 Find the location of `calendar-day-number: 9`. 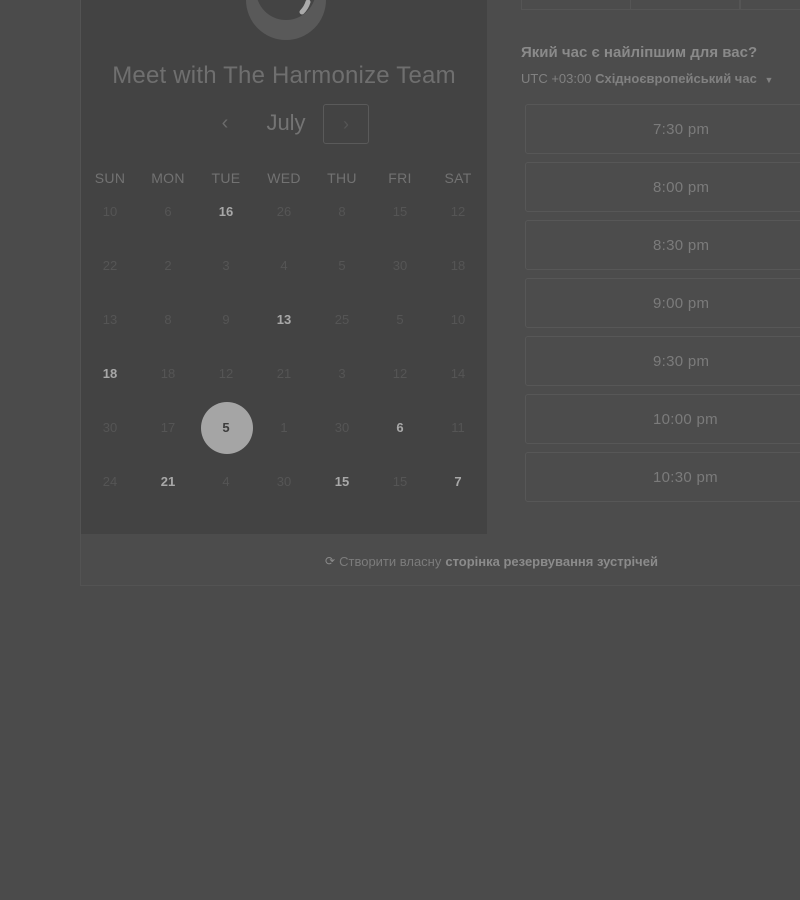

calendar-day-number: 9 is located at coordinates (226, 319).